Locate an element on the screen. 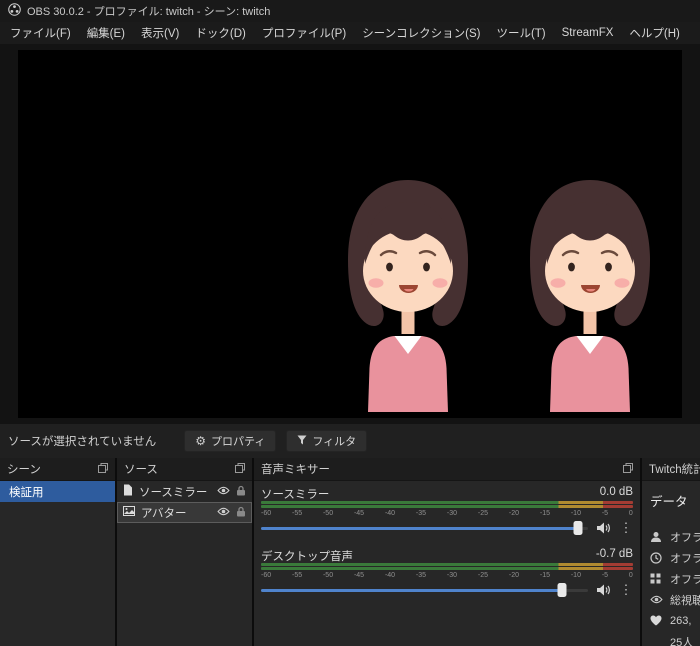 The width and height of the screenshot is (700, 646). twitch-stats-body: データ オフライン オフライン オ is located at coordinates (671, 563).